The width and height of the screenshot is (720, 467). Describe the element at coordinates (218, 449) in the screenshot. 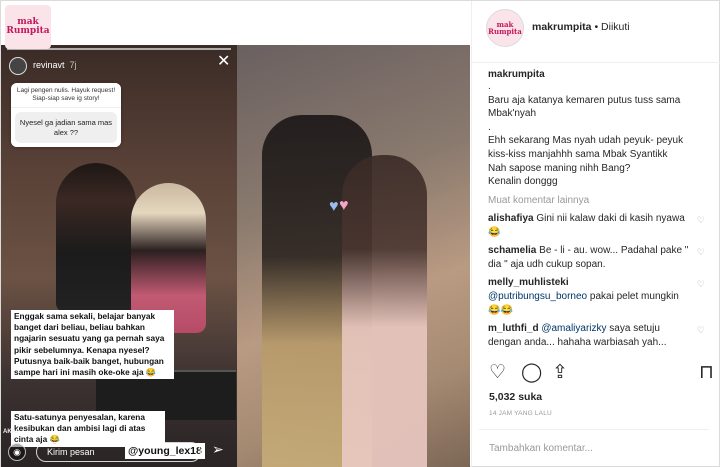

I see `send-icon: ➢` at that location.